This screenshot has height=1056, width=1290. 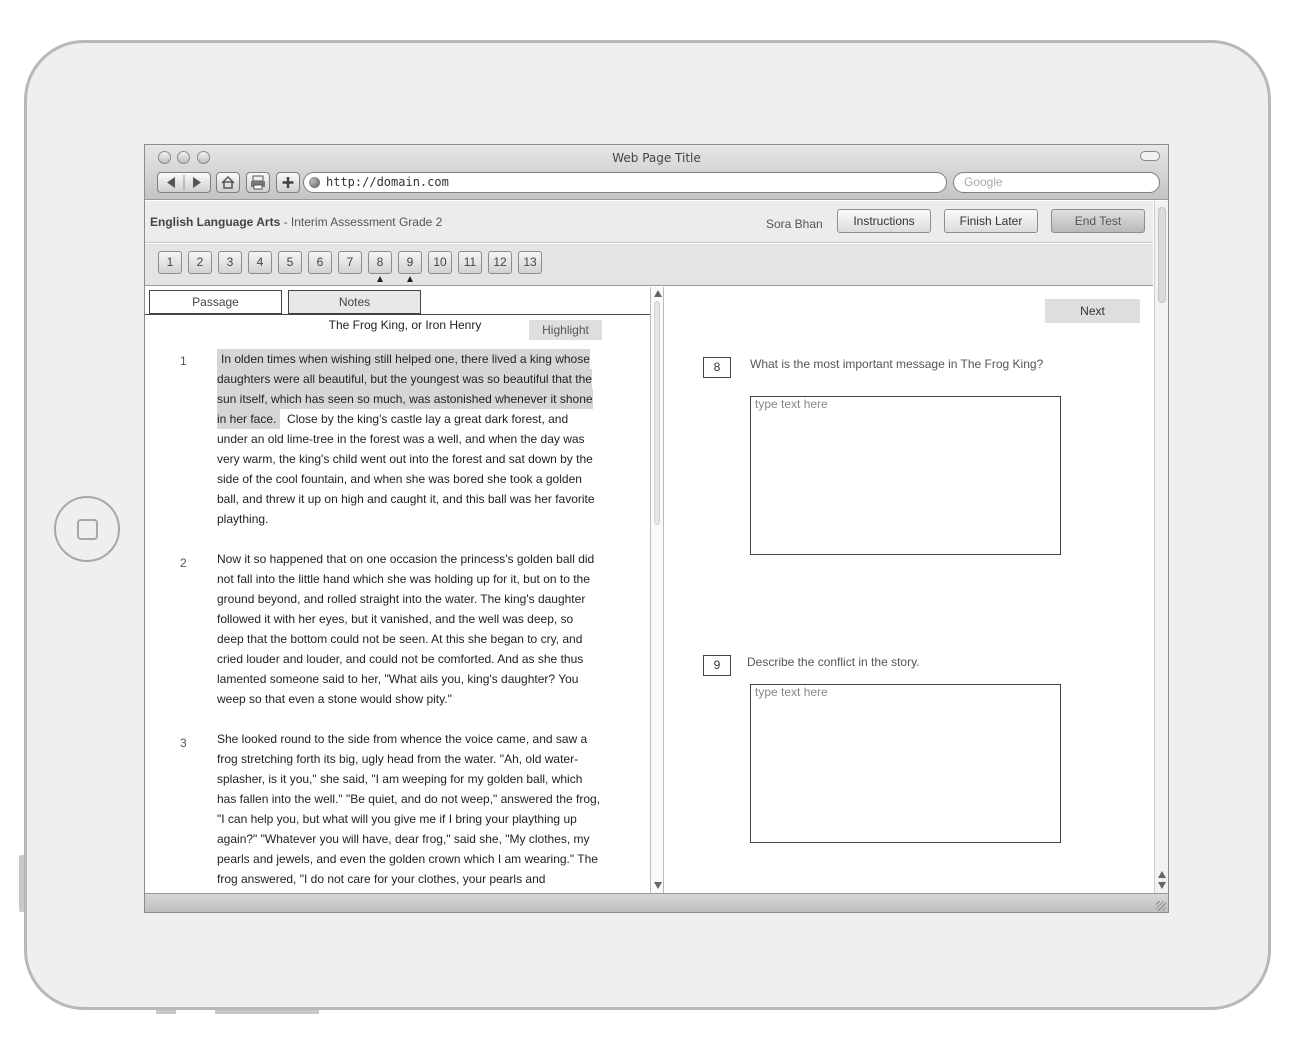 What do you see at coordinates (656, 902) in the screenshot?
I see `status-bar` at bounding box center [656, 902].